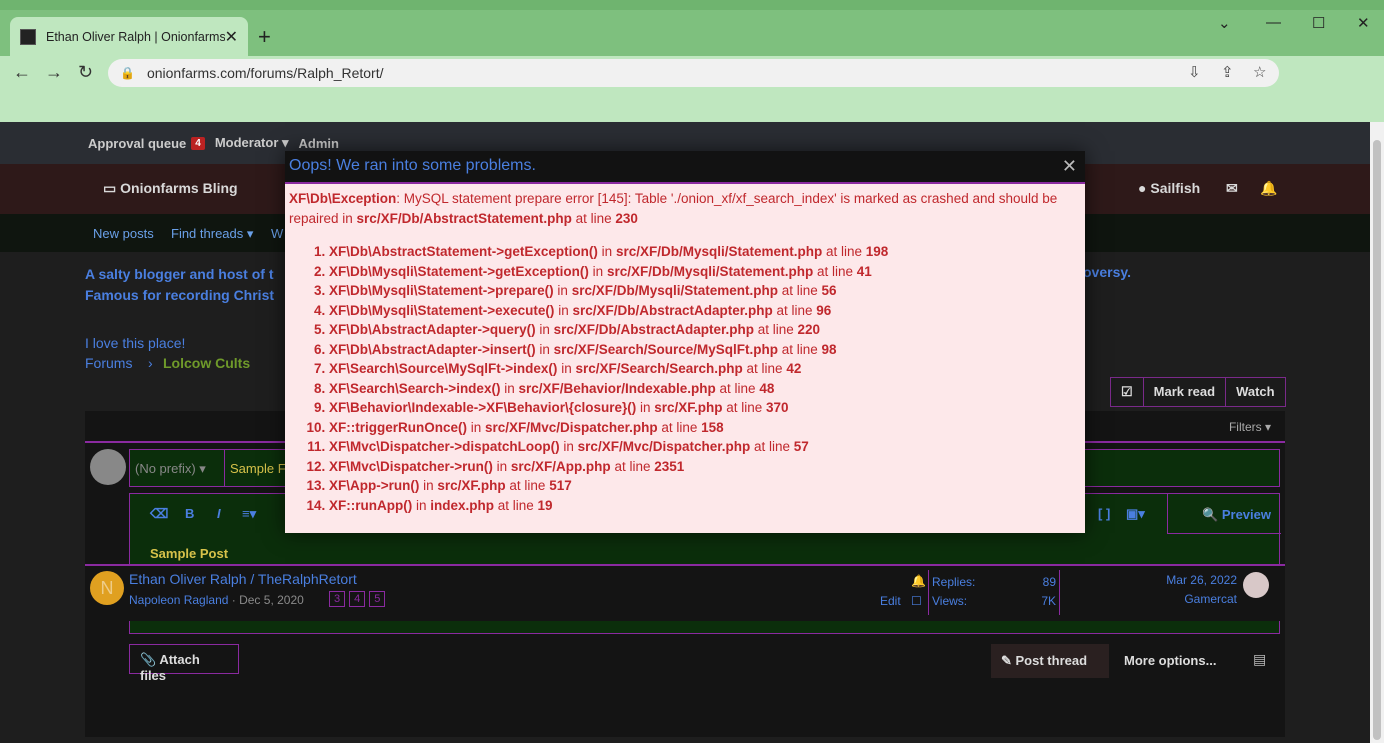  I want to click on thread-start-date: · Dec 5, 2020, so click(267, 600).